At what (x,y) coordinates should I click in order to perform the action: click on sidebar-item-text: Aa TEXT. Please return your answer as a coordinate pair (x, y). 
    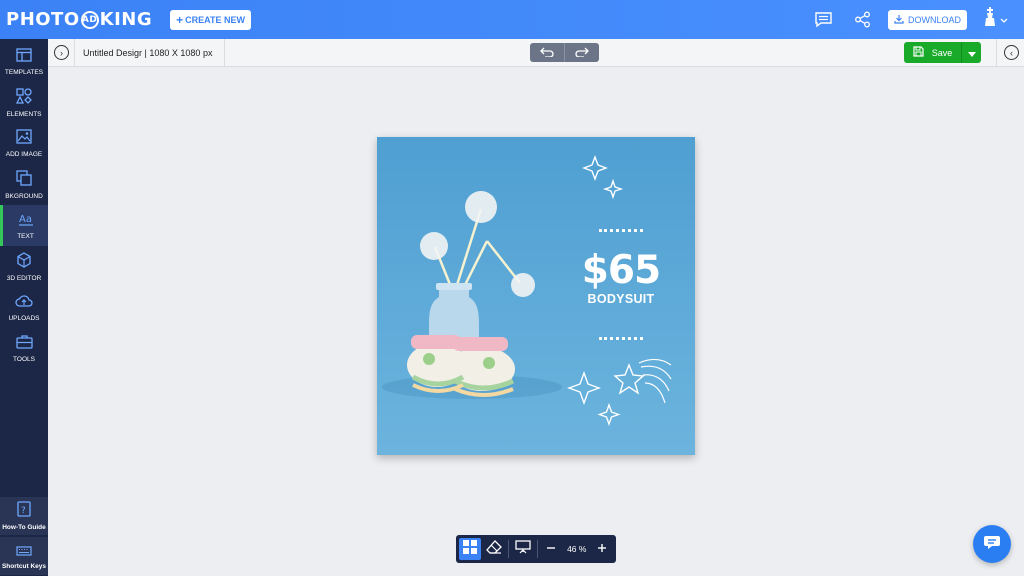
    Looking at the image, I should click on (24, 225).